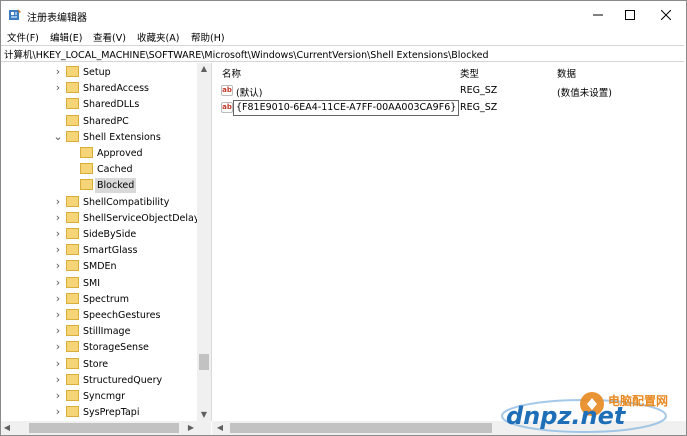 The width and height of the screenshot is (687, 436). What do you see at coordinates (469, 73) in the screenshot?
I see `column-header-type: 类型` at bounding box center [469, 73].